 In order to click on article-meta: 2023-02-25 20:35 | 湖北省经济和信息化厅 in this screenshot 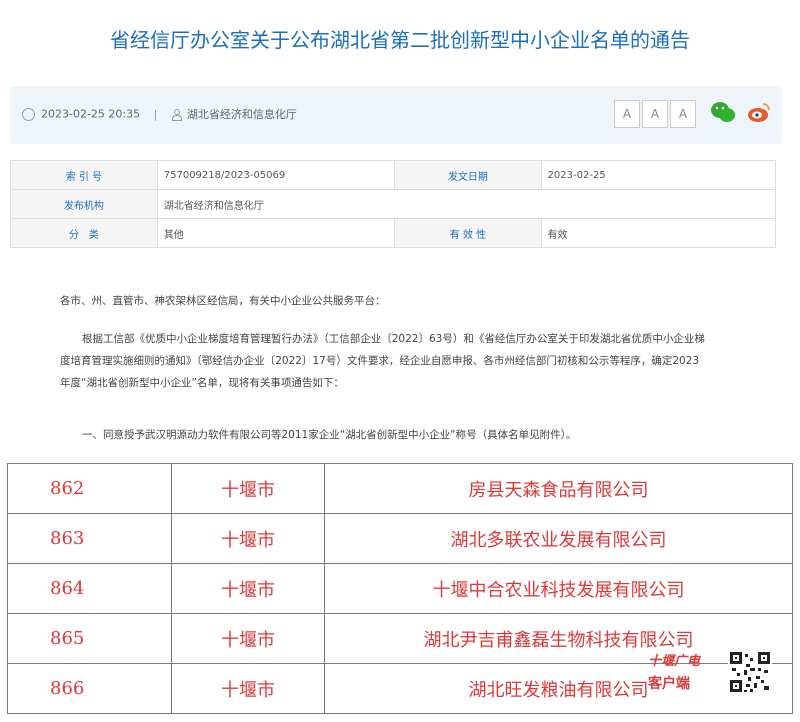, I will do `click(159, 114)`.